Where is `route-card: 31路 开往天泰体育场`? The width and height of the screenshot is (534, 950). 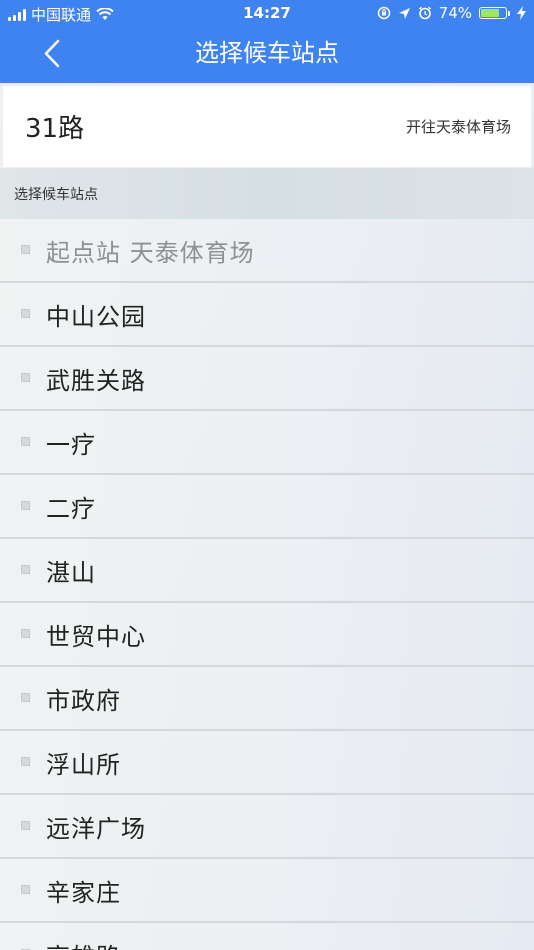
route-card: 31路 开往天泰体育场 is located at coordinates (267, 126).